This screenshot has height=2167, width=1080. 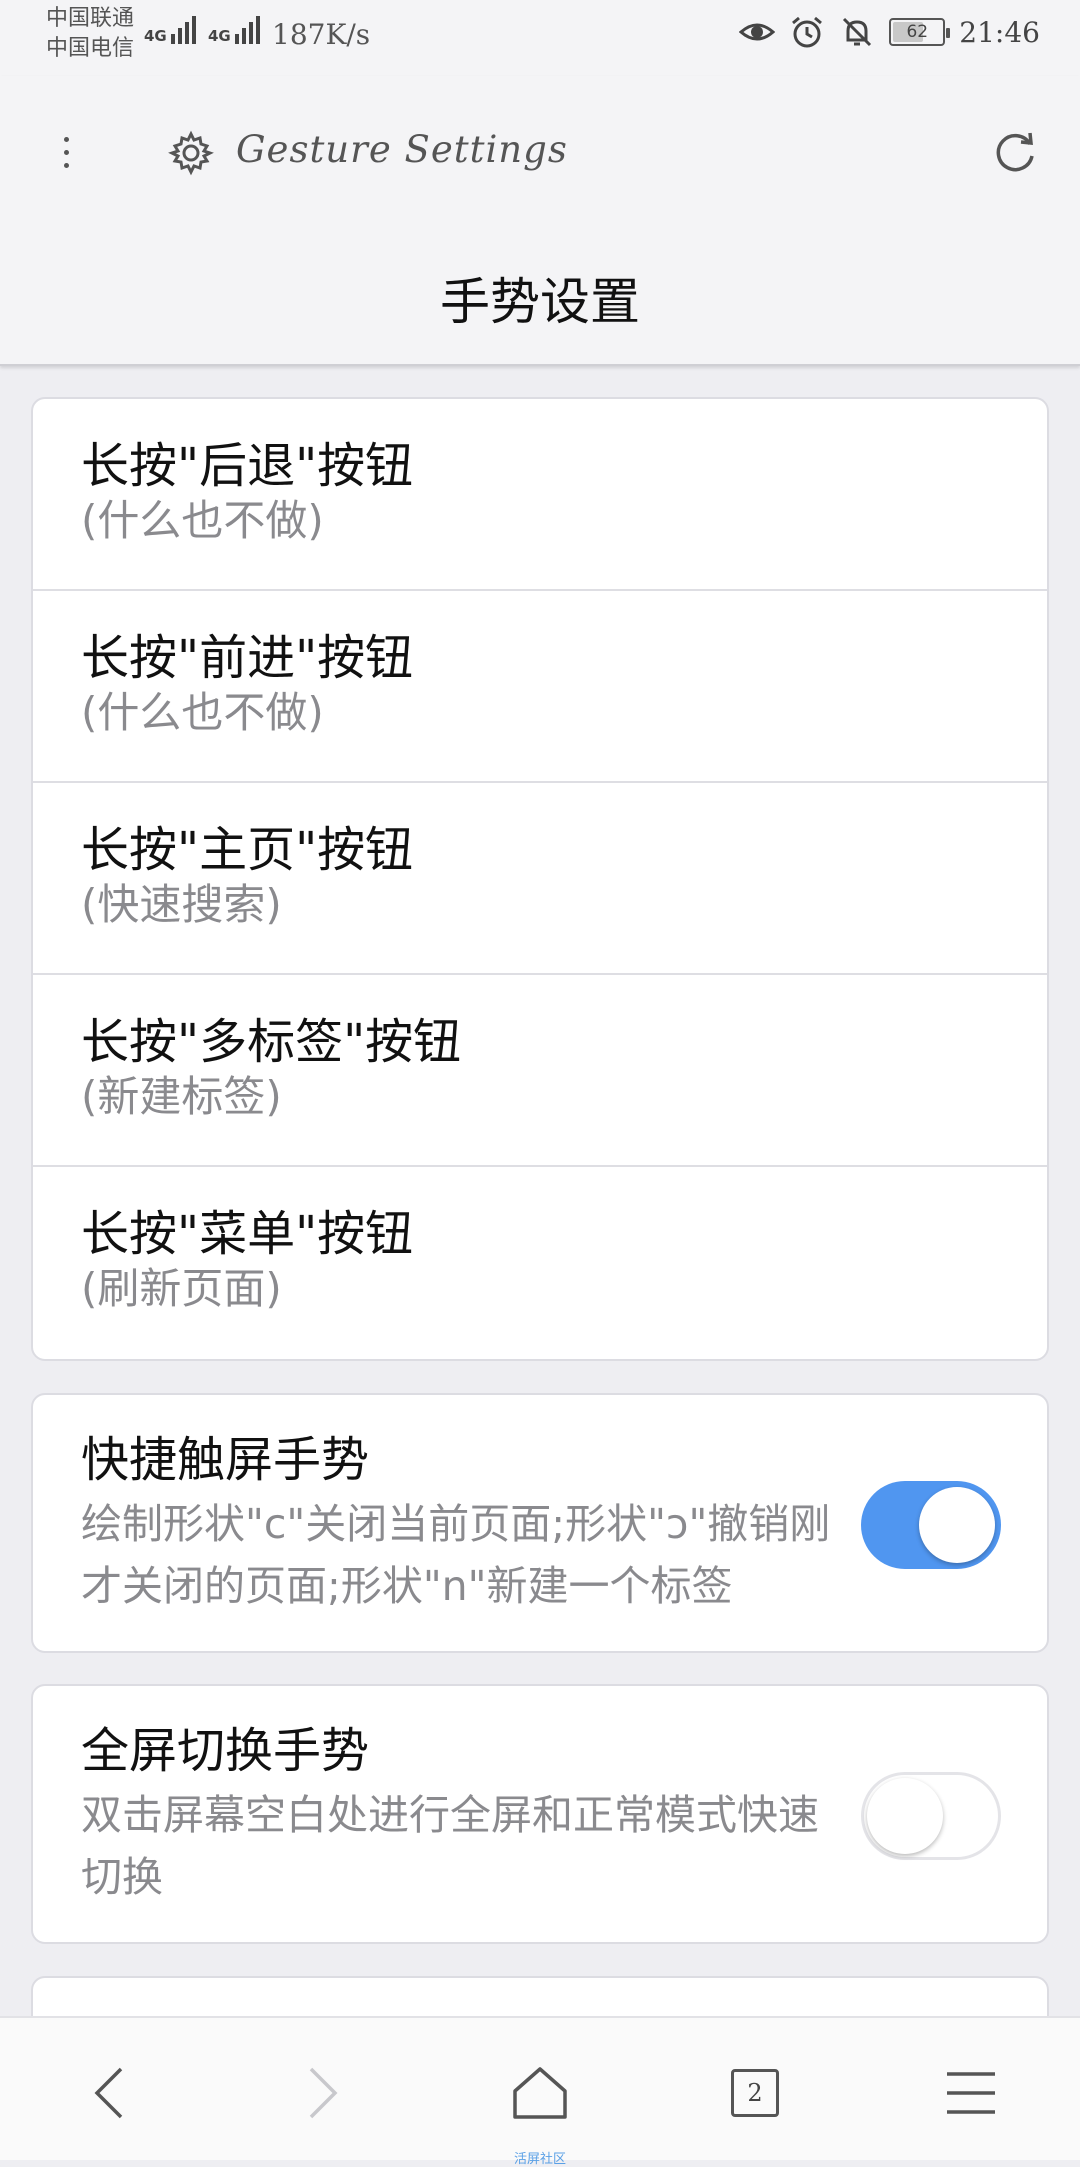 I want to click on menu-button, so click(x=971, y=2093).